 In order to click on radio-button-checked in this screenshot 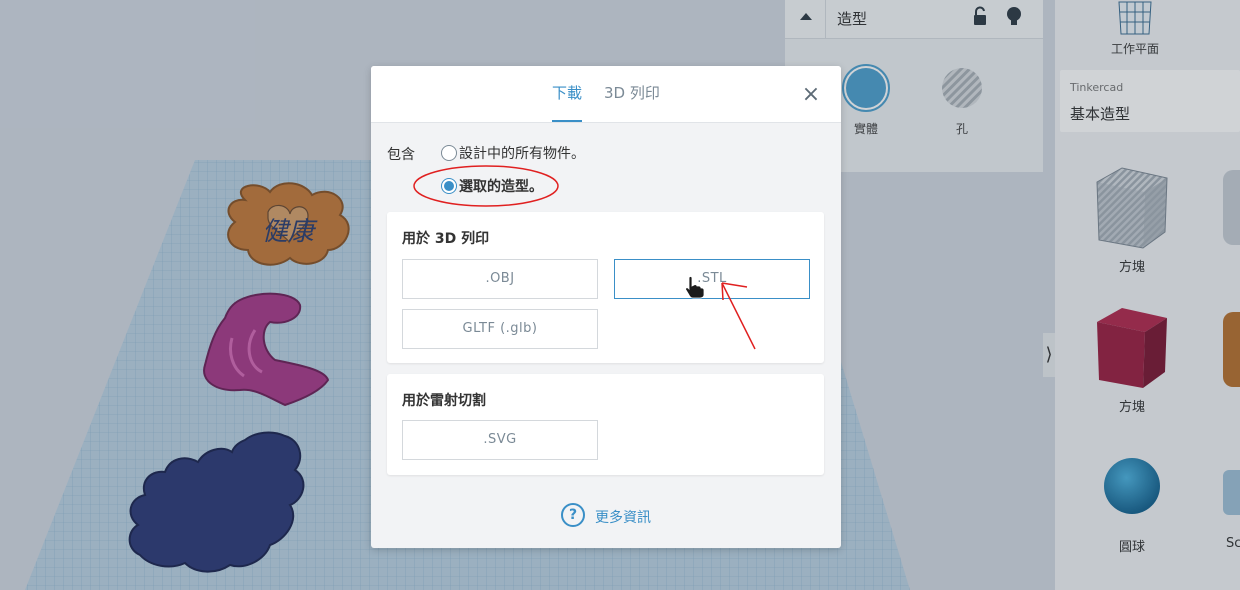, I will do `click(449, 186)`.